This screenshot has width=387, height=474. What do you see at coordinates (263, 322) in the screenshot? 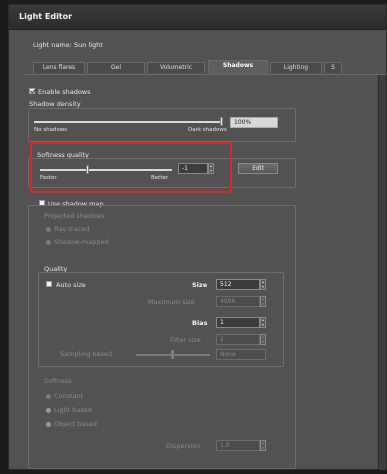
I see `bias-spinner` at bounding box center [263, 322].